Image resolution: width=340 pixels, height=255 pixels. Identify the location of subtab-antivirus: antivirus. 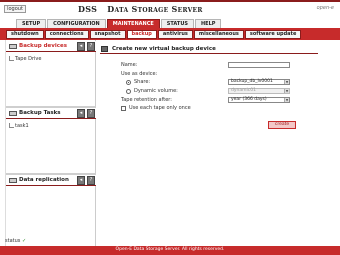
(175, 34).